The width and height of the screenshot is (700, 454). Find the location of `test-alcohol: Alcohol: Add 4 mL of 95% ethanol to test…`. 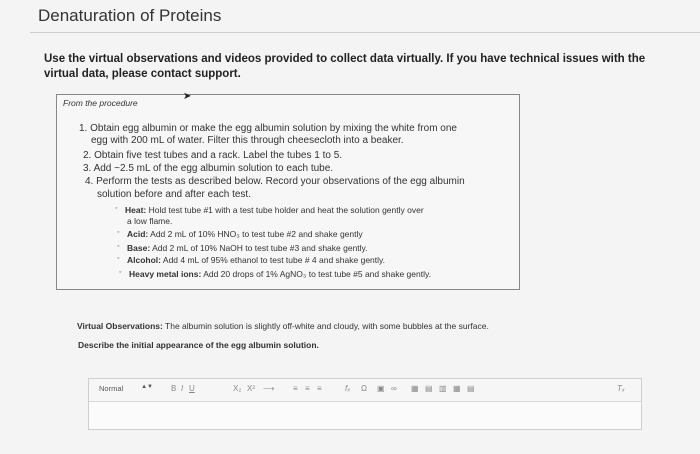

test-alcohol: Alcohol: Add 4 mL of 95% ethanol to test… is located at coordinates (256, 260).